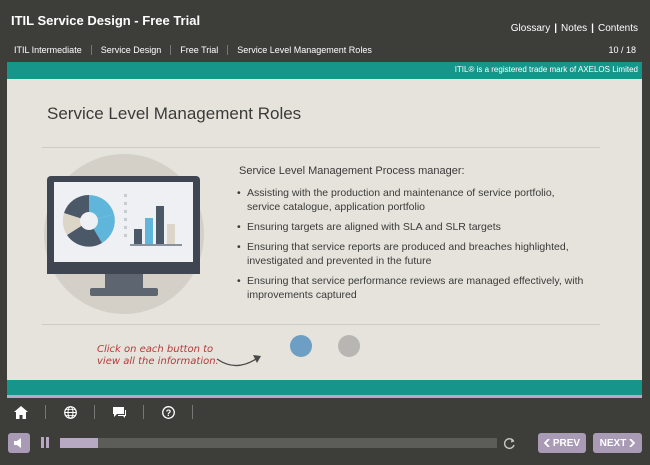 Image resolution: width=650 pixels, height=465 pixels. I want to click on course-title: ITIL Service Design - Free Trial, so click(106, 20).